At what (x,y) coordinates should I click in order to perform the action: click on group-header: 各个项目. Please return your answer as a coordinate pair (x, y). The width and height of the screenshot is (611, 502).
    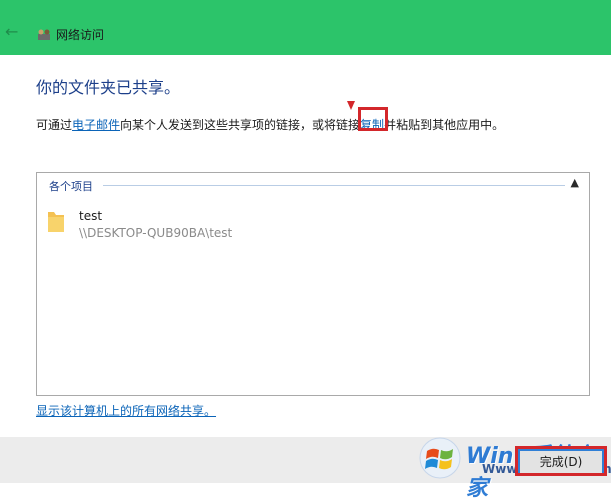
    Looking at the image, I should click on (74, 186).